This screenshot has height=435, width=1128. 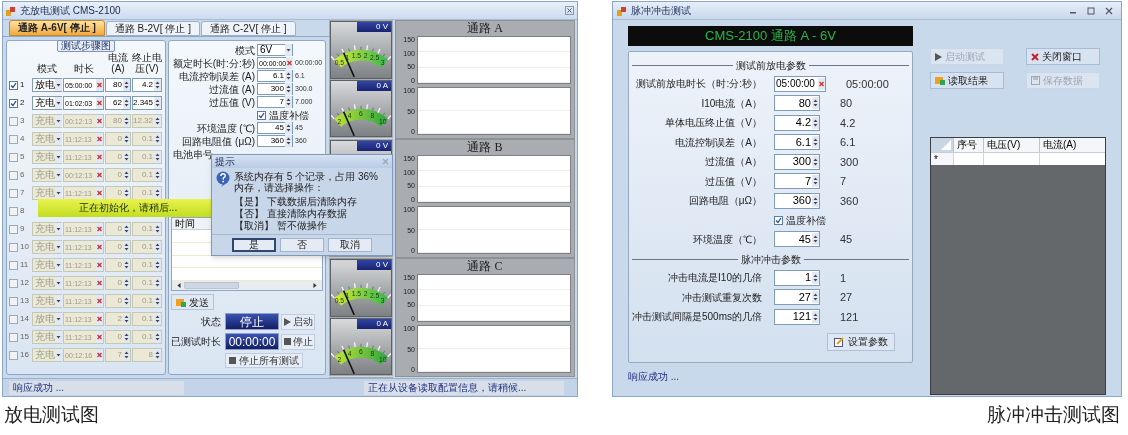 What do you see at coordinates (1063, 56) in the screenshot?
I see `close-button: 关闭窗口` at bounding box center [1063, 56].